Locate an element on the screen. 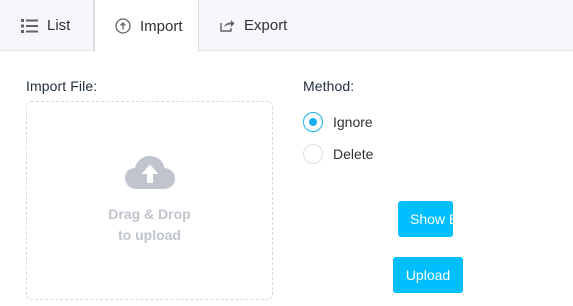 The width and height of the screenshot is (573, 306). radio-delete-circle is located at coordinates (313, 154).